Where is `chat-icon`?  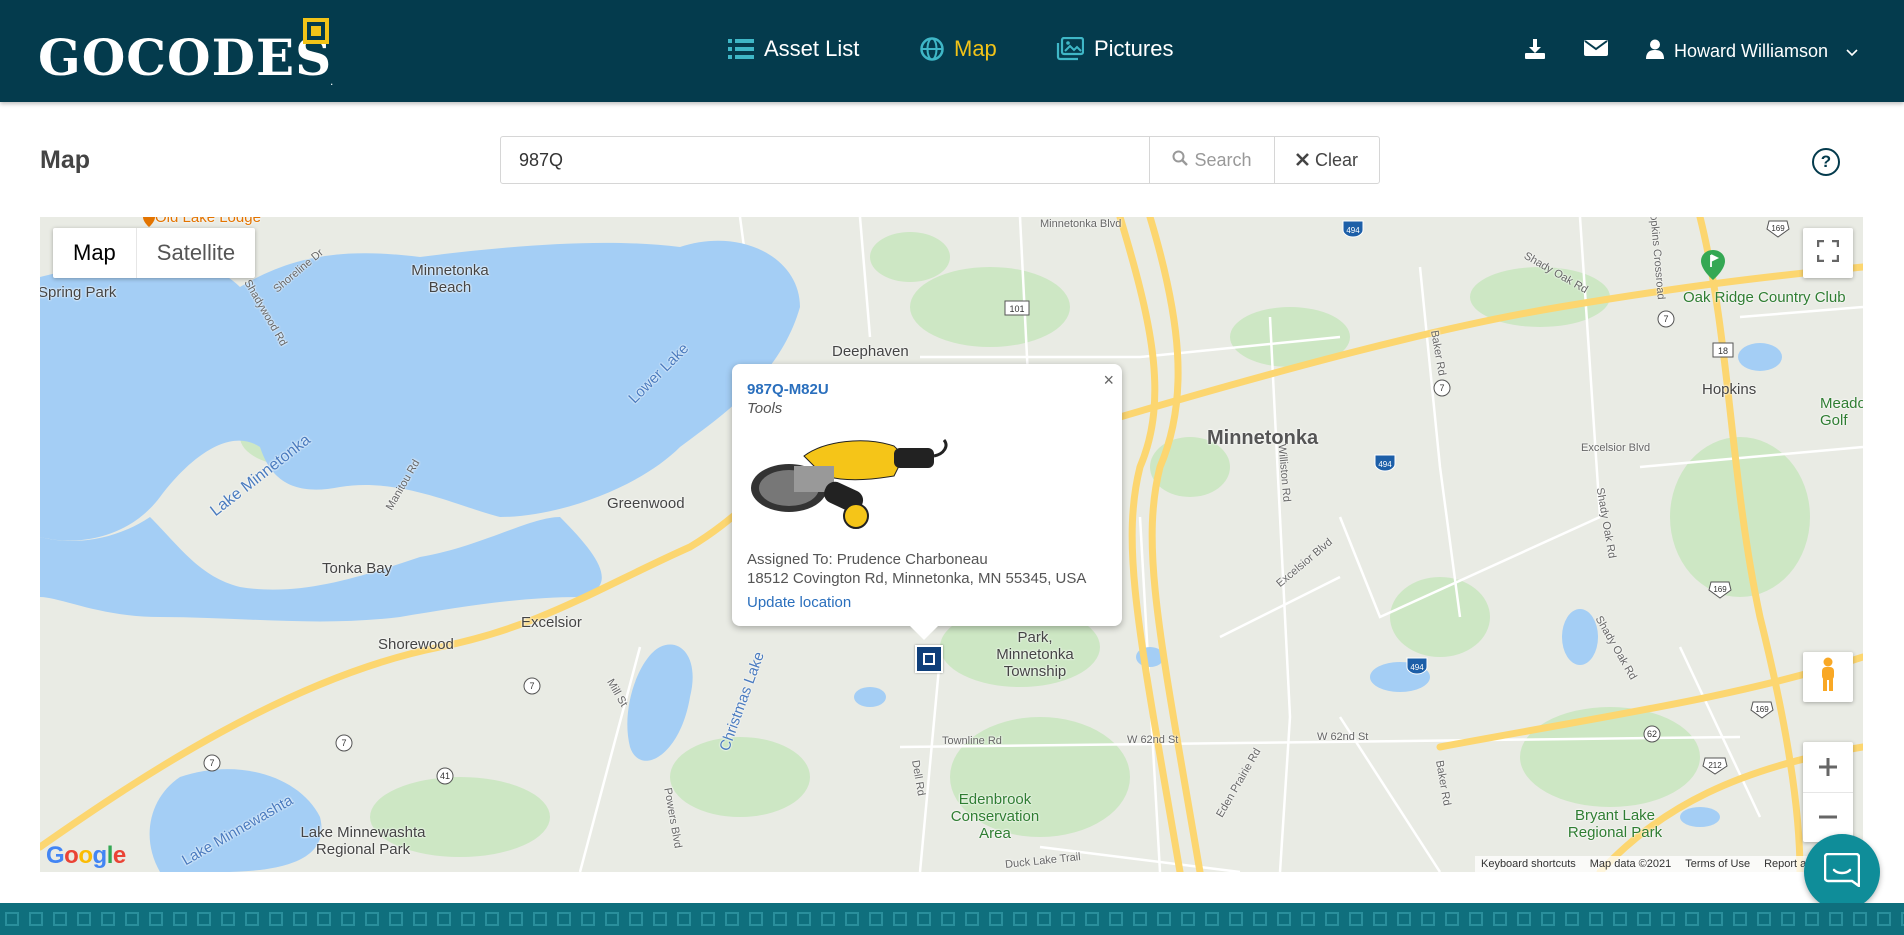 chat-icon is located at coordinates (1842, 872).